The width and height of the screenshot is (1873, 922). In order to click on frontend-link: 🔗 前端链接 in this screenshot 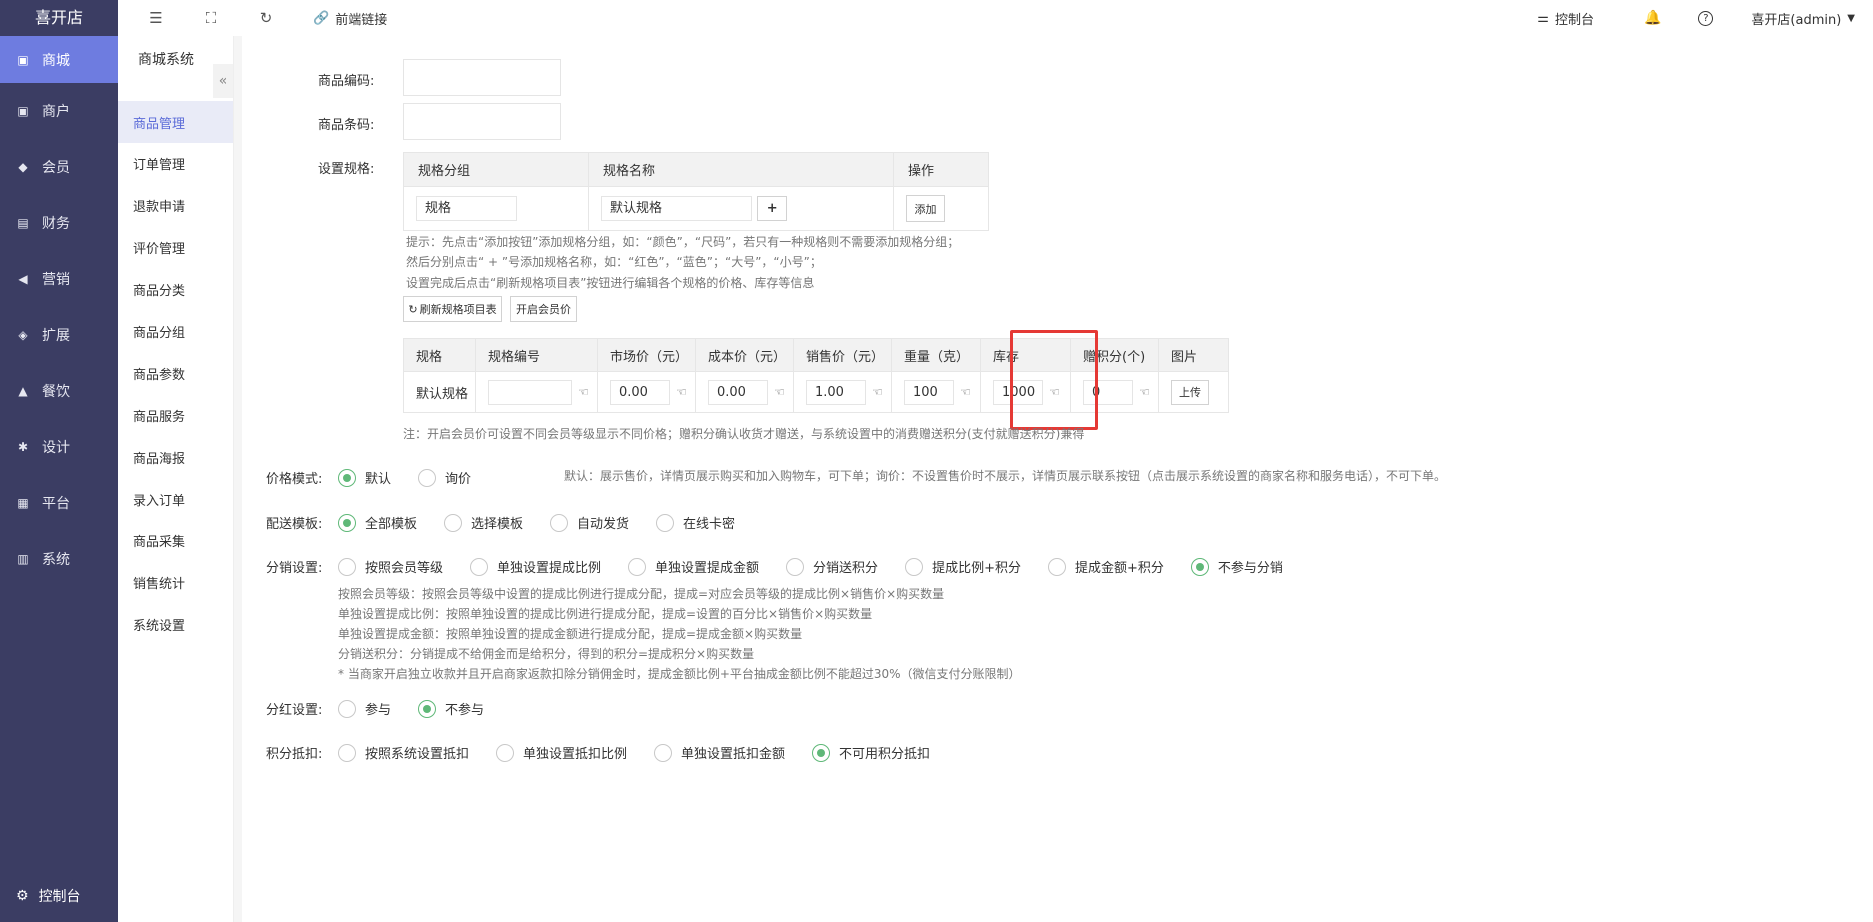, I will do `click(350, 18)`.